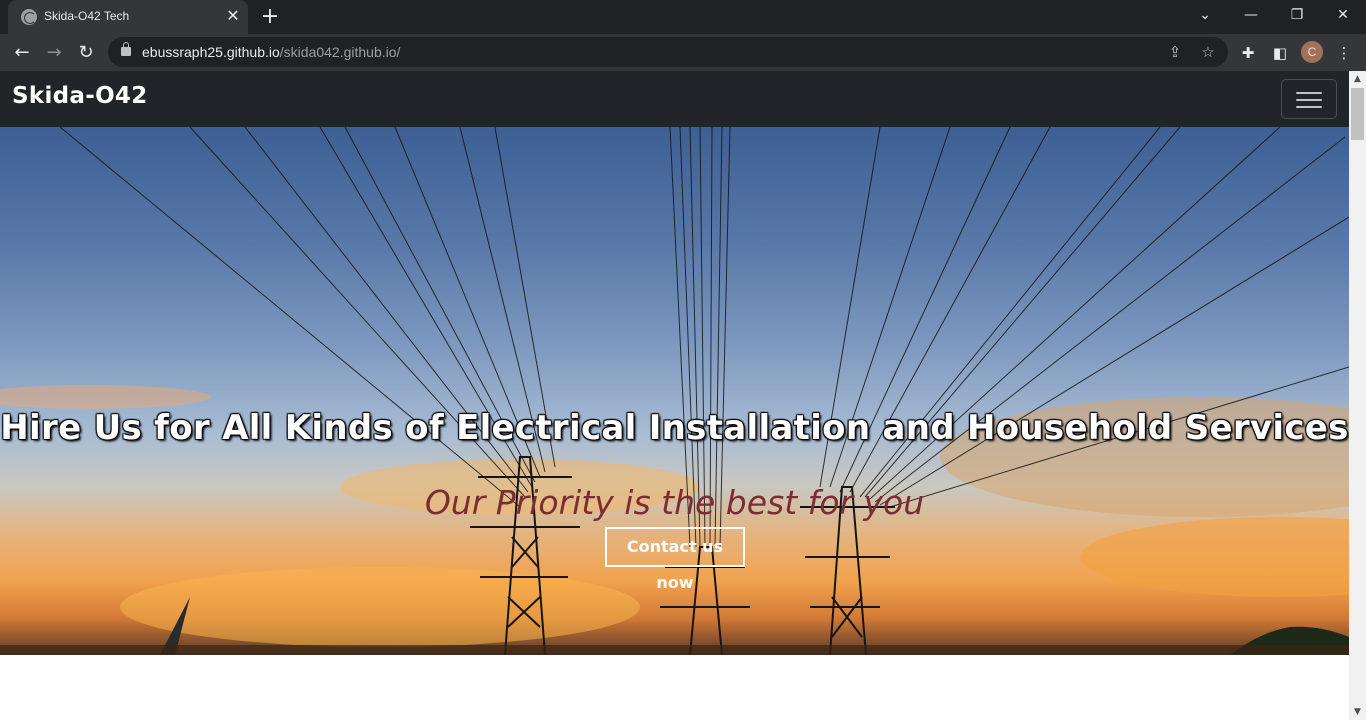  Describe the element at coordinates (1248, 53) in the screenshot. I see `extensions-icon: ✚` at that location.